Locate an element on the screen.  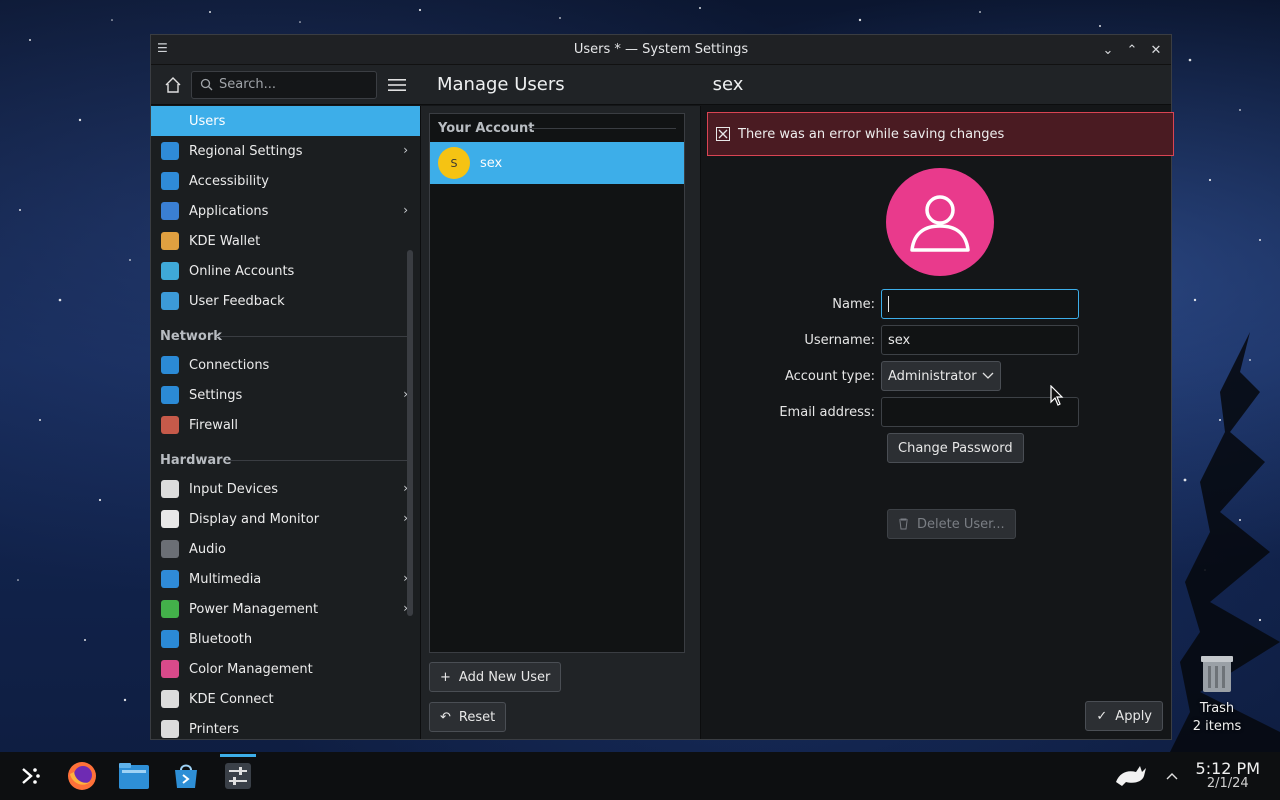
account-type-select: Administrator is located at coordinates (941, 376).